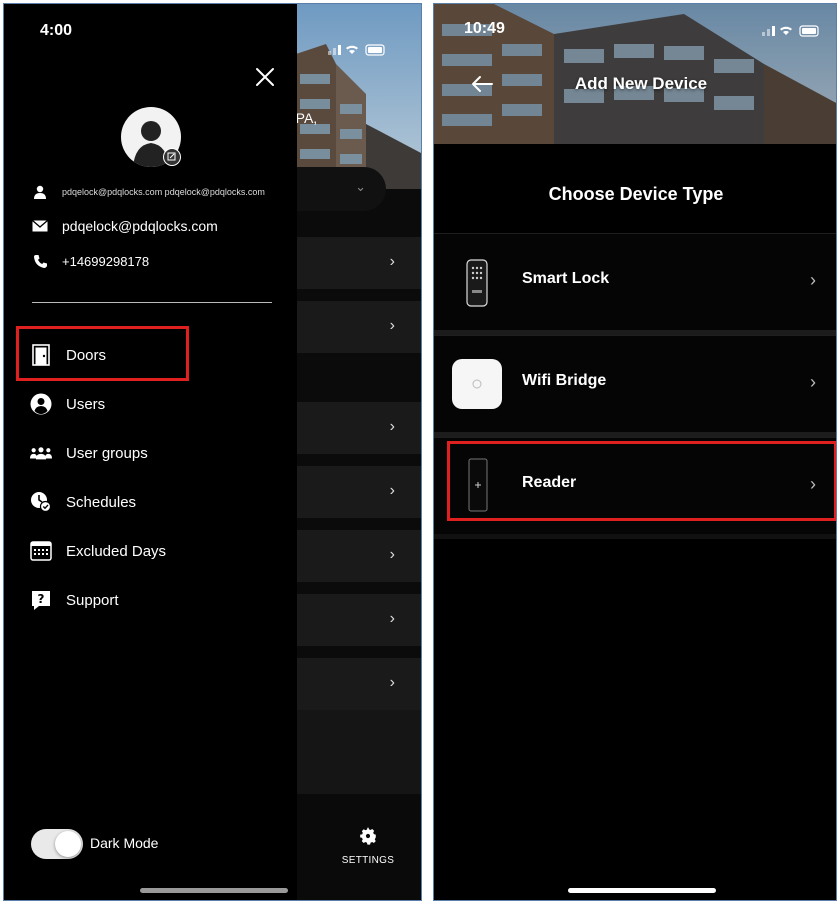 Image resolution: width=839 pixels, height=903 pixels. What do you see at coordinates (41, 355) in the screenshot?
I see `door-icon` at bounding box center [41, 355].